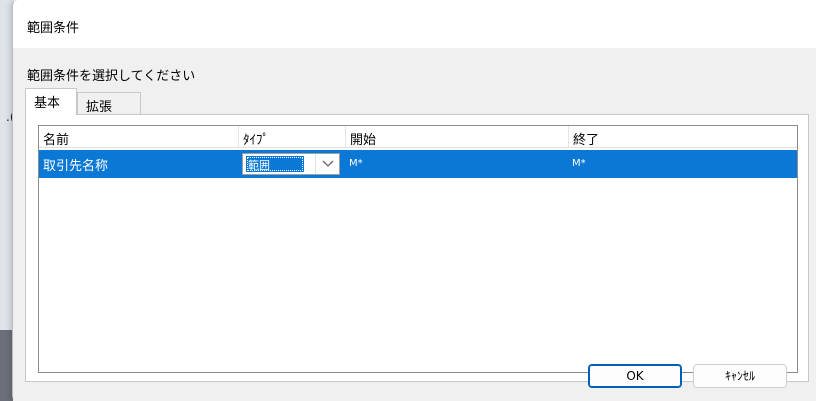 The image size is (816, 401). Describe the element at coordinates (292, 137) in the screenshot. I see `column-header-type: ﾀｲﾌﾟ` at that location.